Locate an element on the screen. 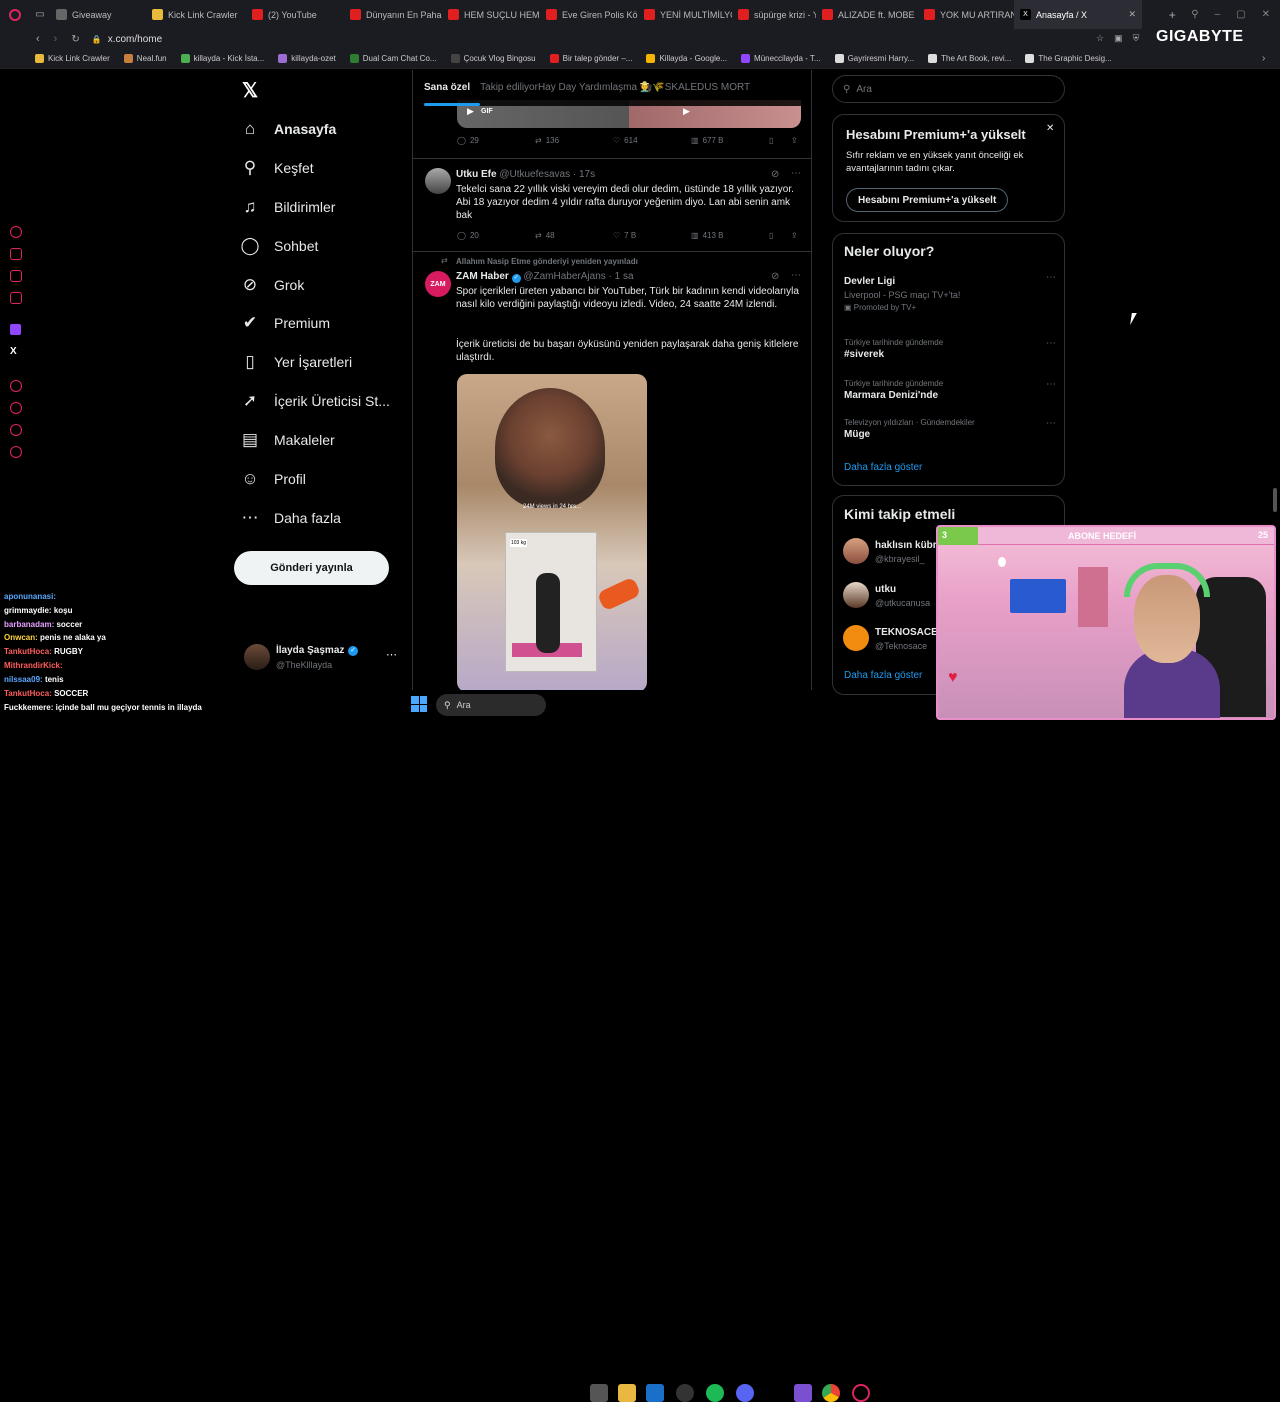 The height and width of the screenshot is (1402, 1280). outlook-icon is located at coordinates (655, 1393).